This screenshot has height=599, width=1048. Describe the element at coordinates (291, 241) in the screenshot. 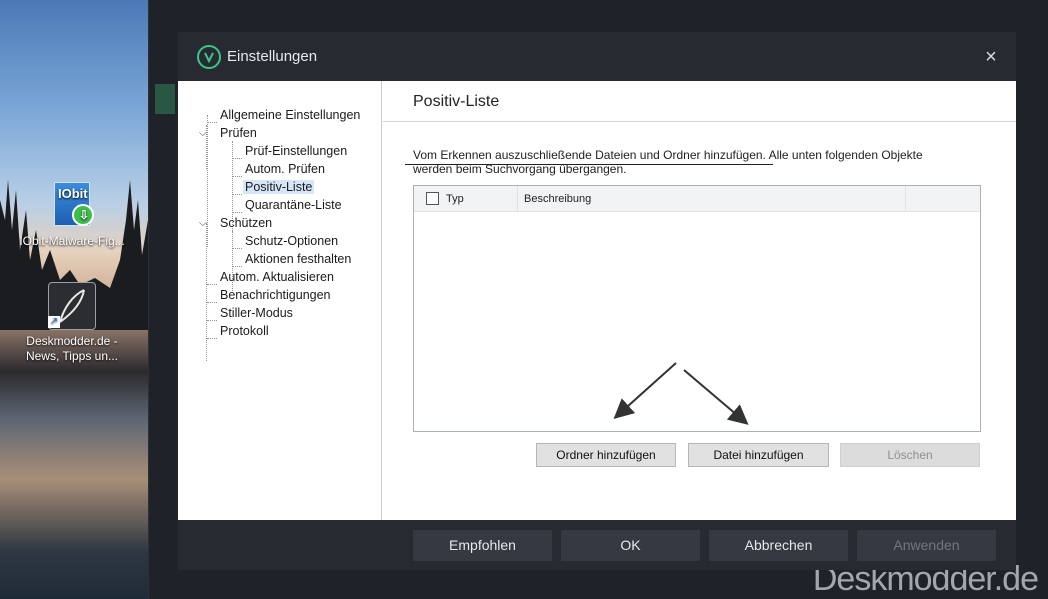

I see `tree-item-schutz-optionen: Schutz-Optionen` at that location.